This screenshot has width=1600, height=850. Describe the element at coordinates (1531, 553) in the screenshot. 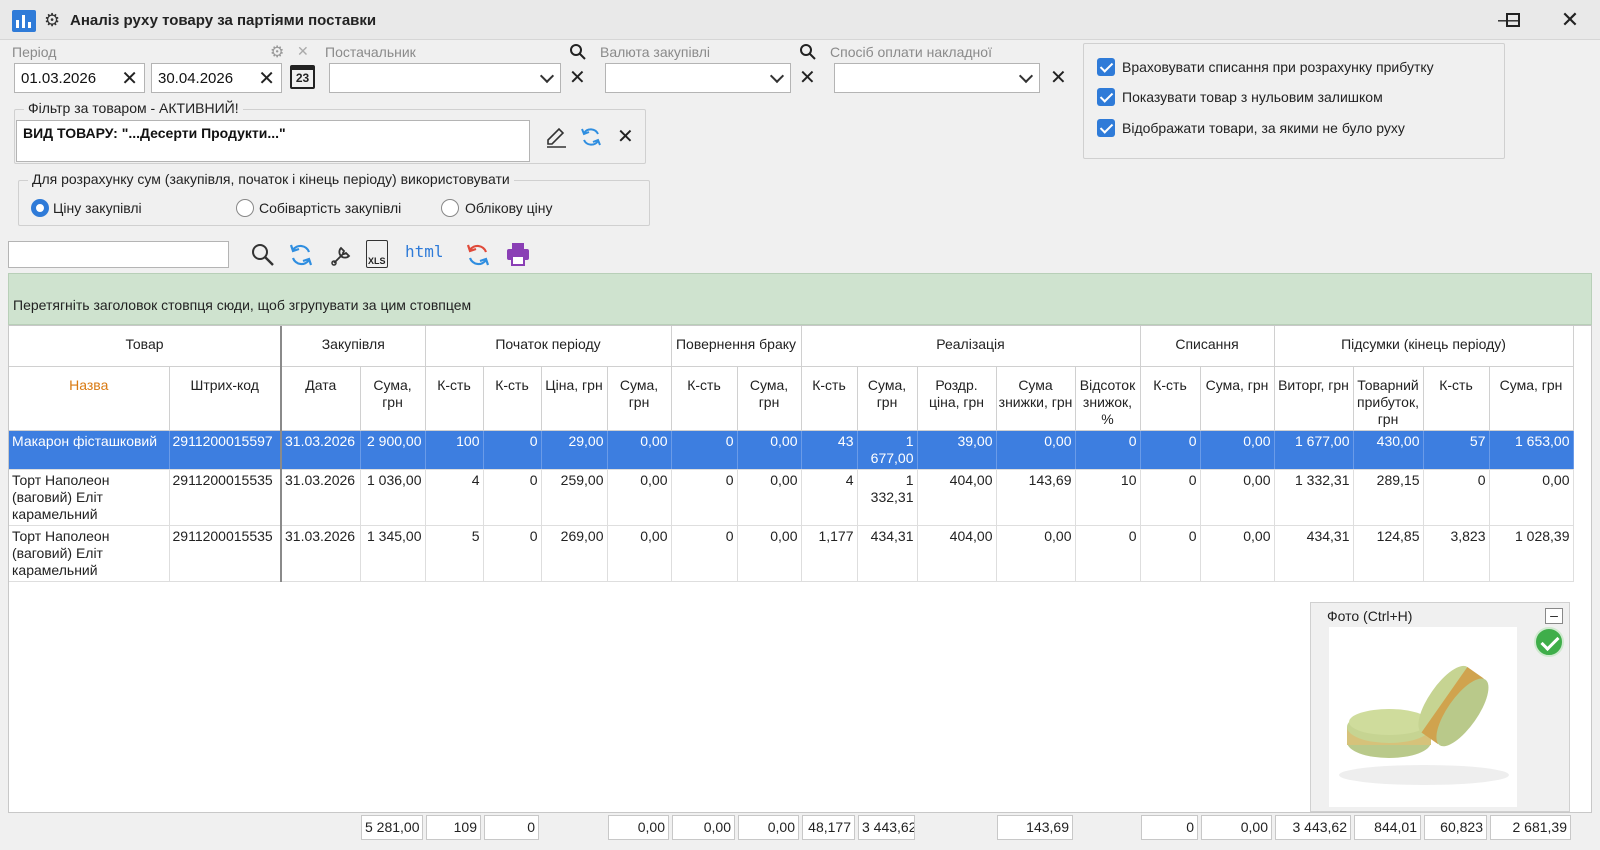

I see `table-cell: 1 028,39` at that location.